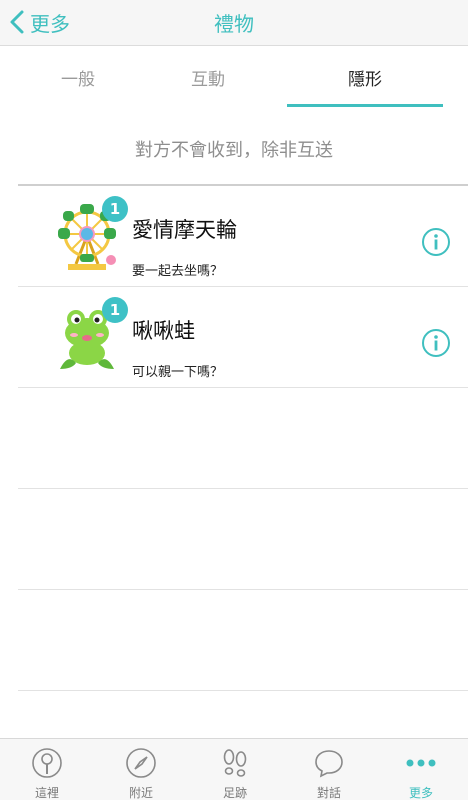 Image resolution: width=468 pixels, height=800 pixels. Describe the element at coordinates (329, 764) in the screenshot. I see `chat-bubble-icon` at that location.